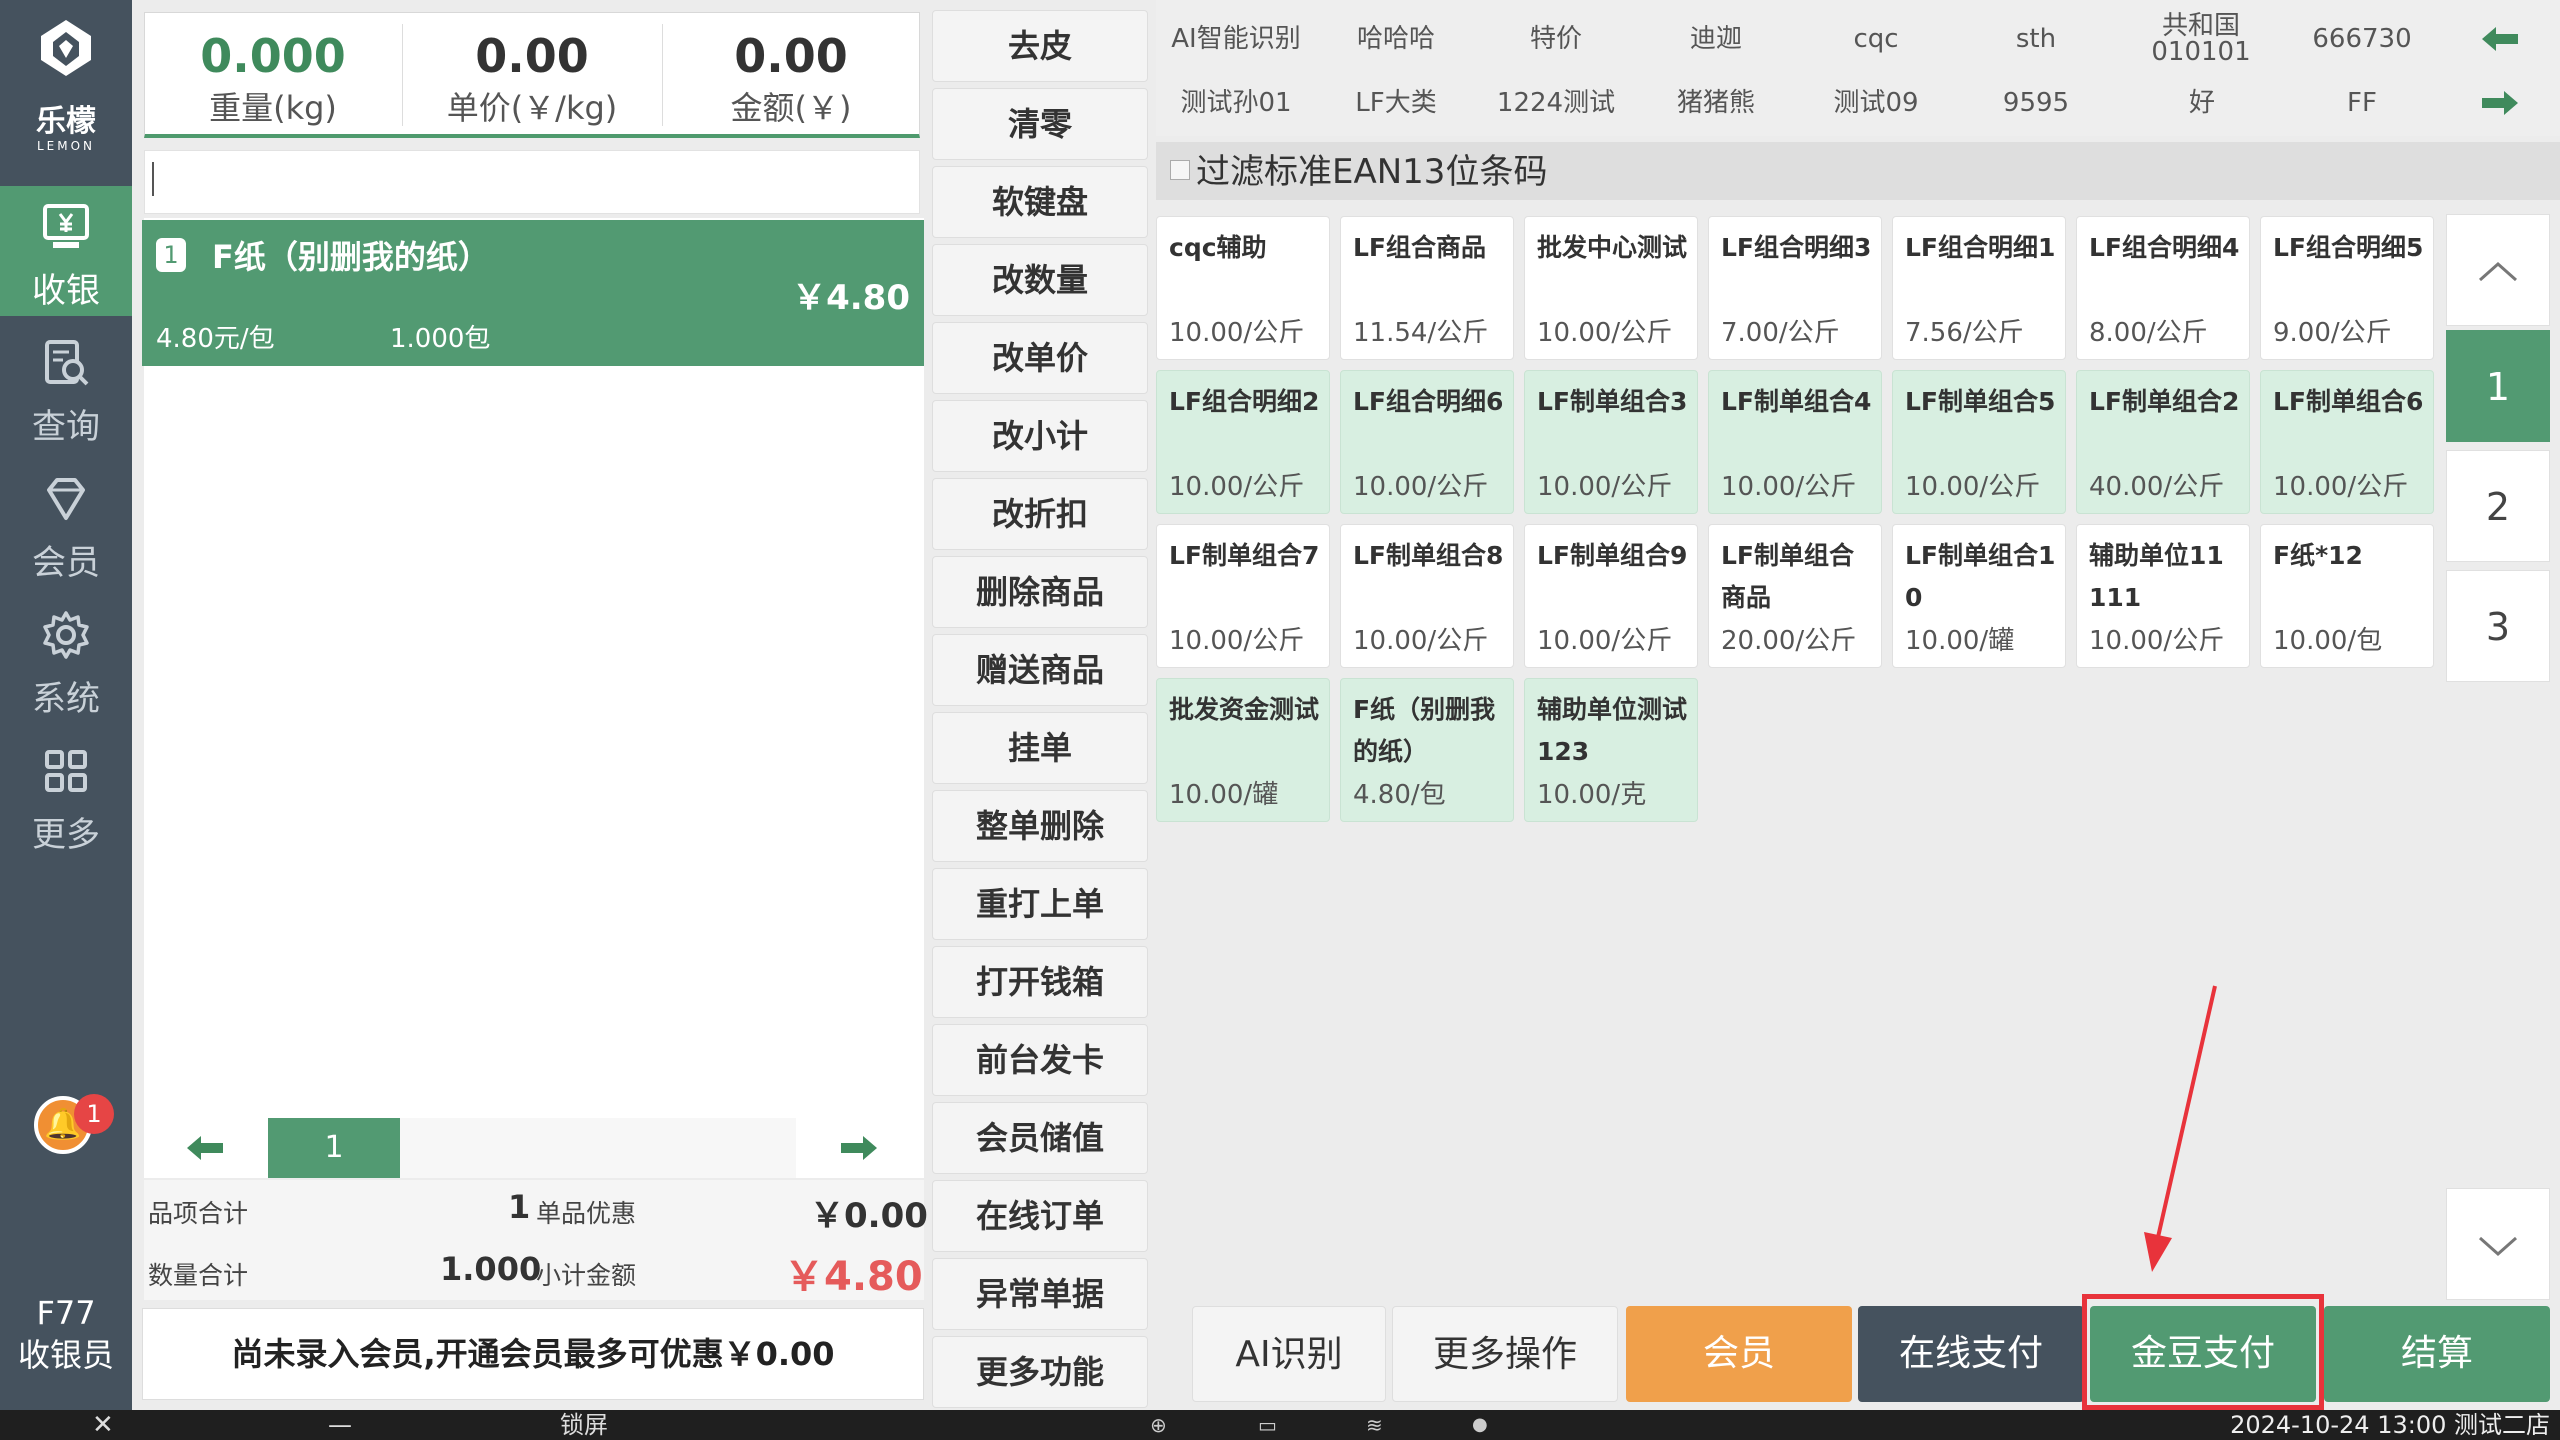 The width and height of the screenshot is (2560, 1440). What do you see at coordinates (2348, 247) in the screenshot?
I see `product-name: LF组合明细5` at bounding box center [2348, 247].